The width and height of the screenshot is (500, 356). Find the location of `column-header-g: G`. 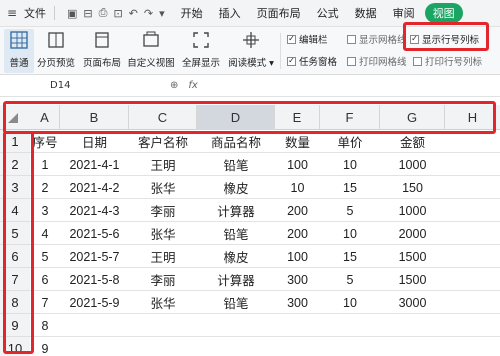

column-header-g: G is located at coordinates (412, 117).